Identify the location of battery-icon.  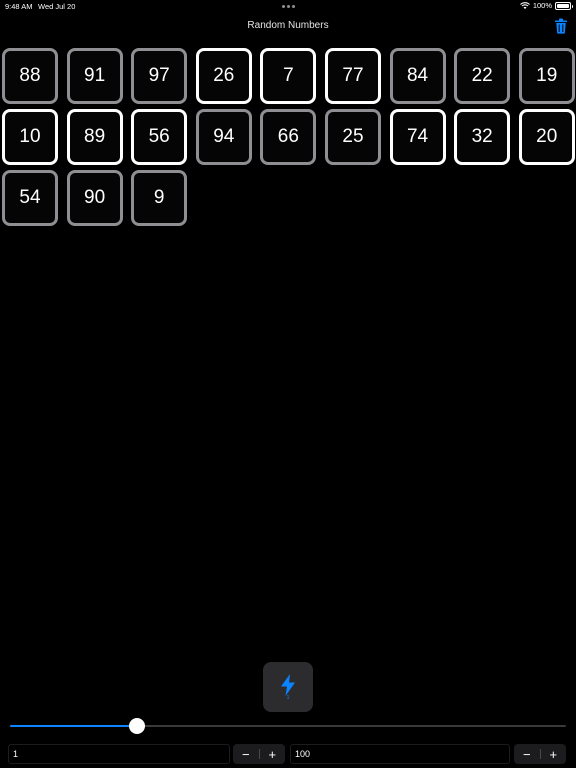
(564, 5).